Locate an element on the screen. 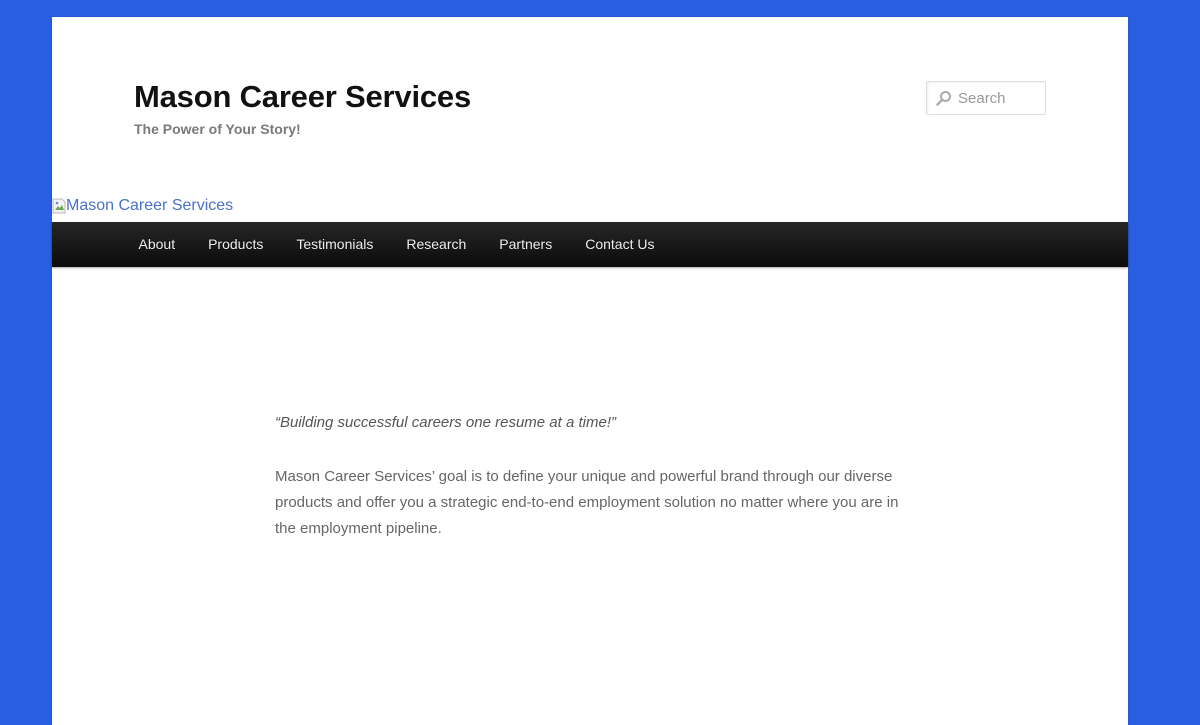  nav-item-partners: Partners is located at coordinates (526, 244).